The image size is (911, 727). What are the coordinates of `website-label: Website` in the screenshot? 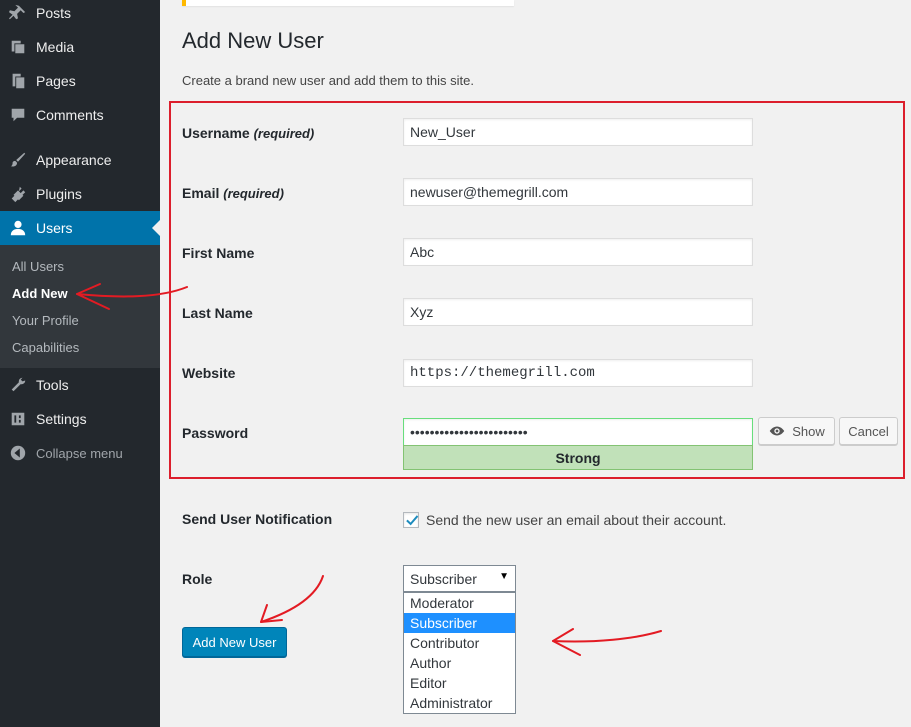 It's located at (209, 373).